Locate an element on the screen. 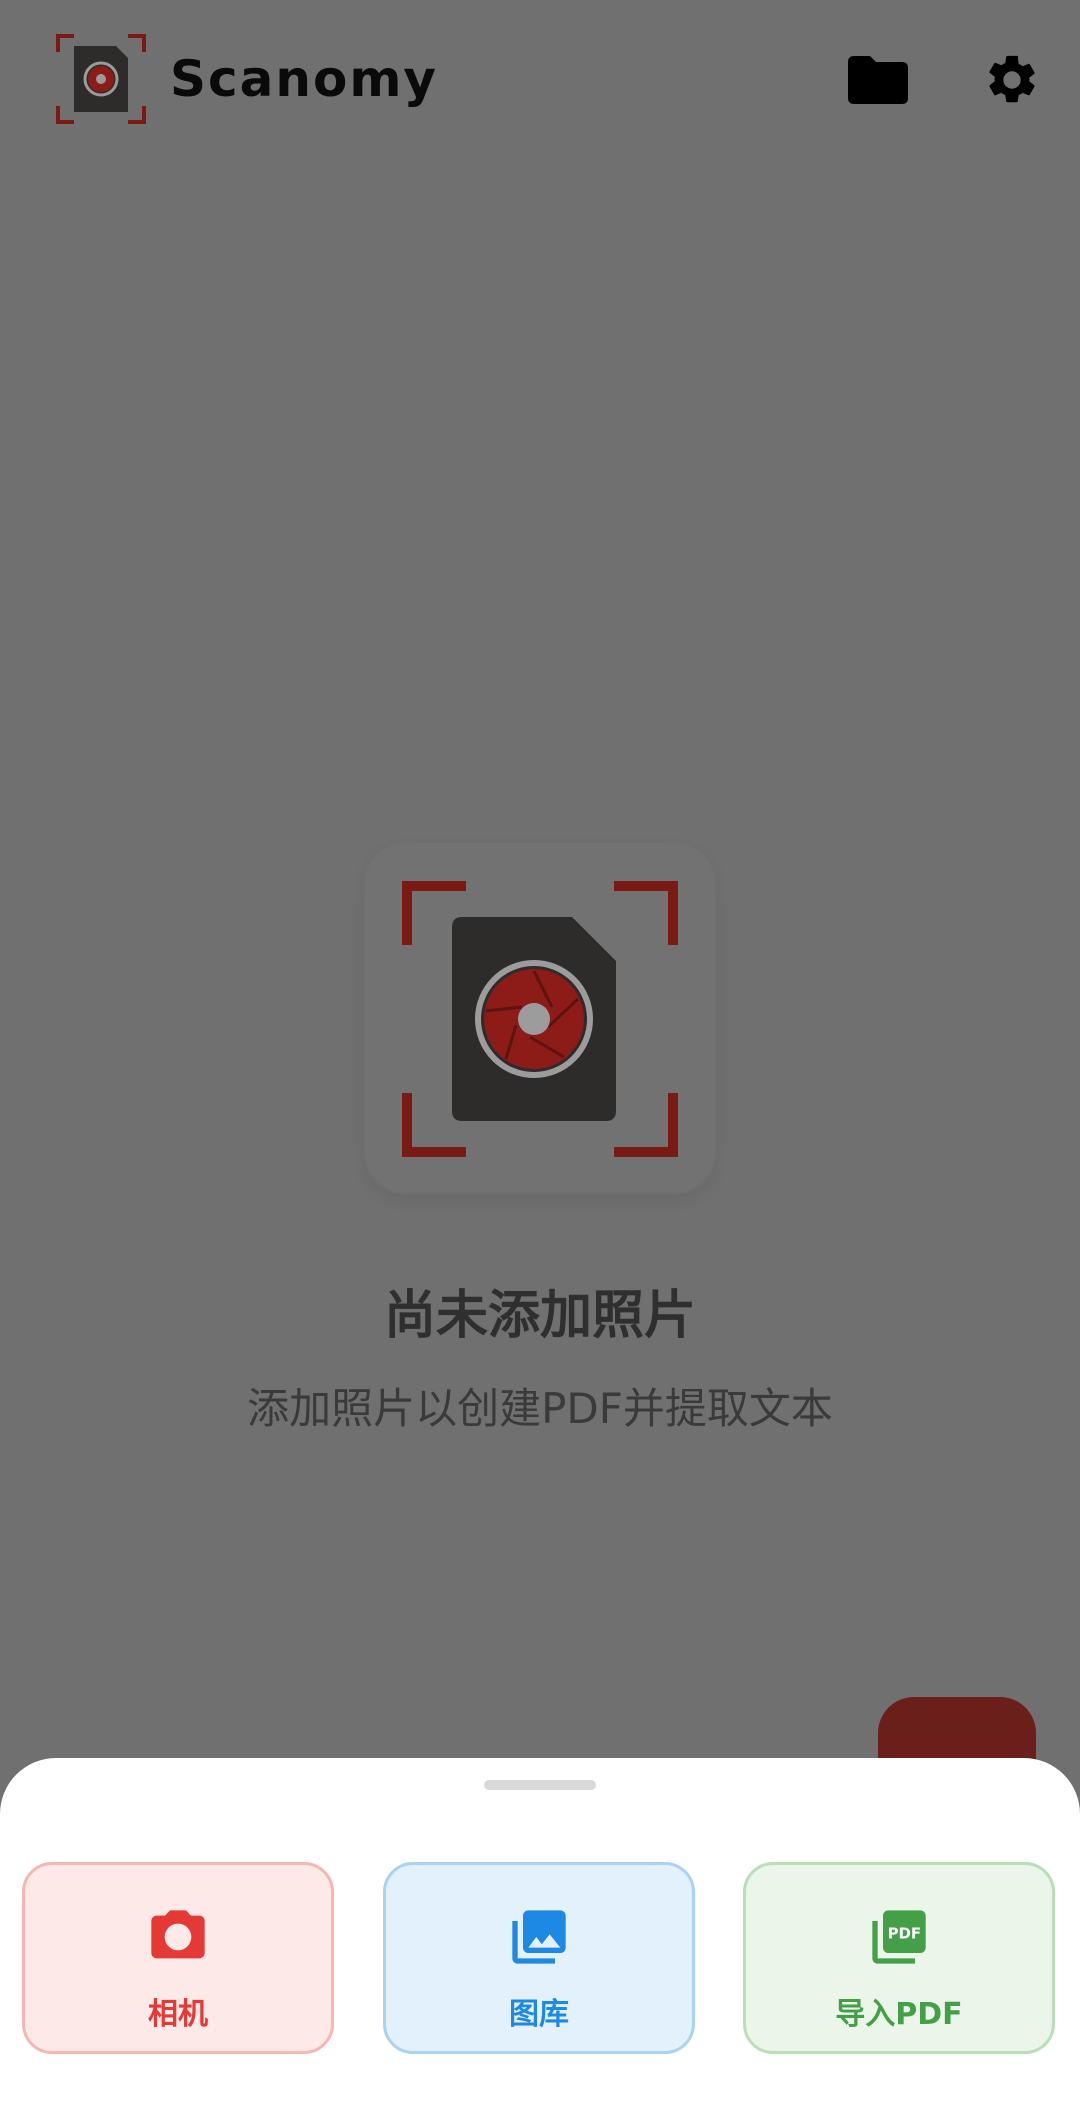 This screenshot has width=1080, height=2125. photo-library-icon is located at coordinates (539, 1937).